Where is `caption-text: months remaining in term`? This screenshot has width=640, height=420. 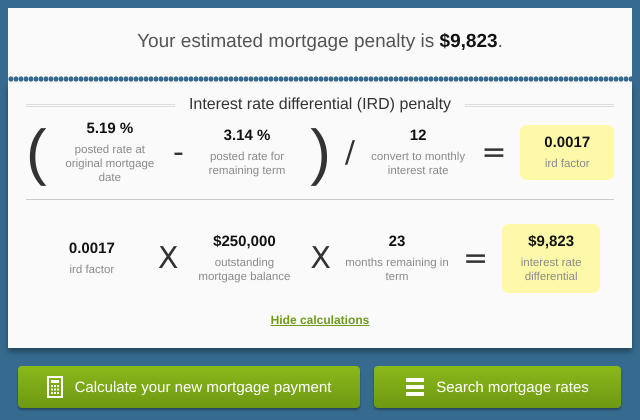
caption-text: months remaining in term is located at coordinates (396, 270).